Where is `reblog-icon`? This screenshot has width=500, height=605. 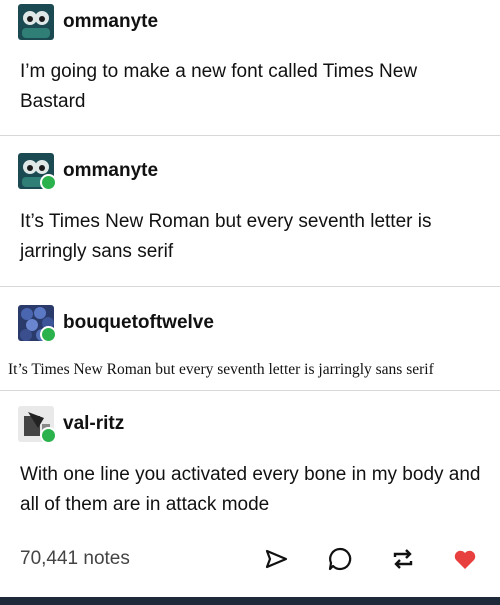
reblog-icon is located at coordinates (403, 559).